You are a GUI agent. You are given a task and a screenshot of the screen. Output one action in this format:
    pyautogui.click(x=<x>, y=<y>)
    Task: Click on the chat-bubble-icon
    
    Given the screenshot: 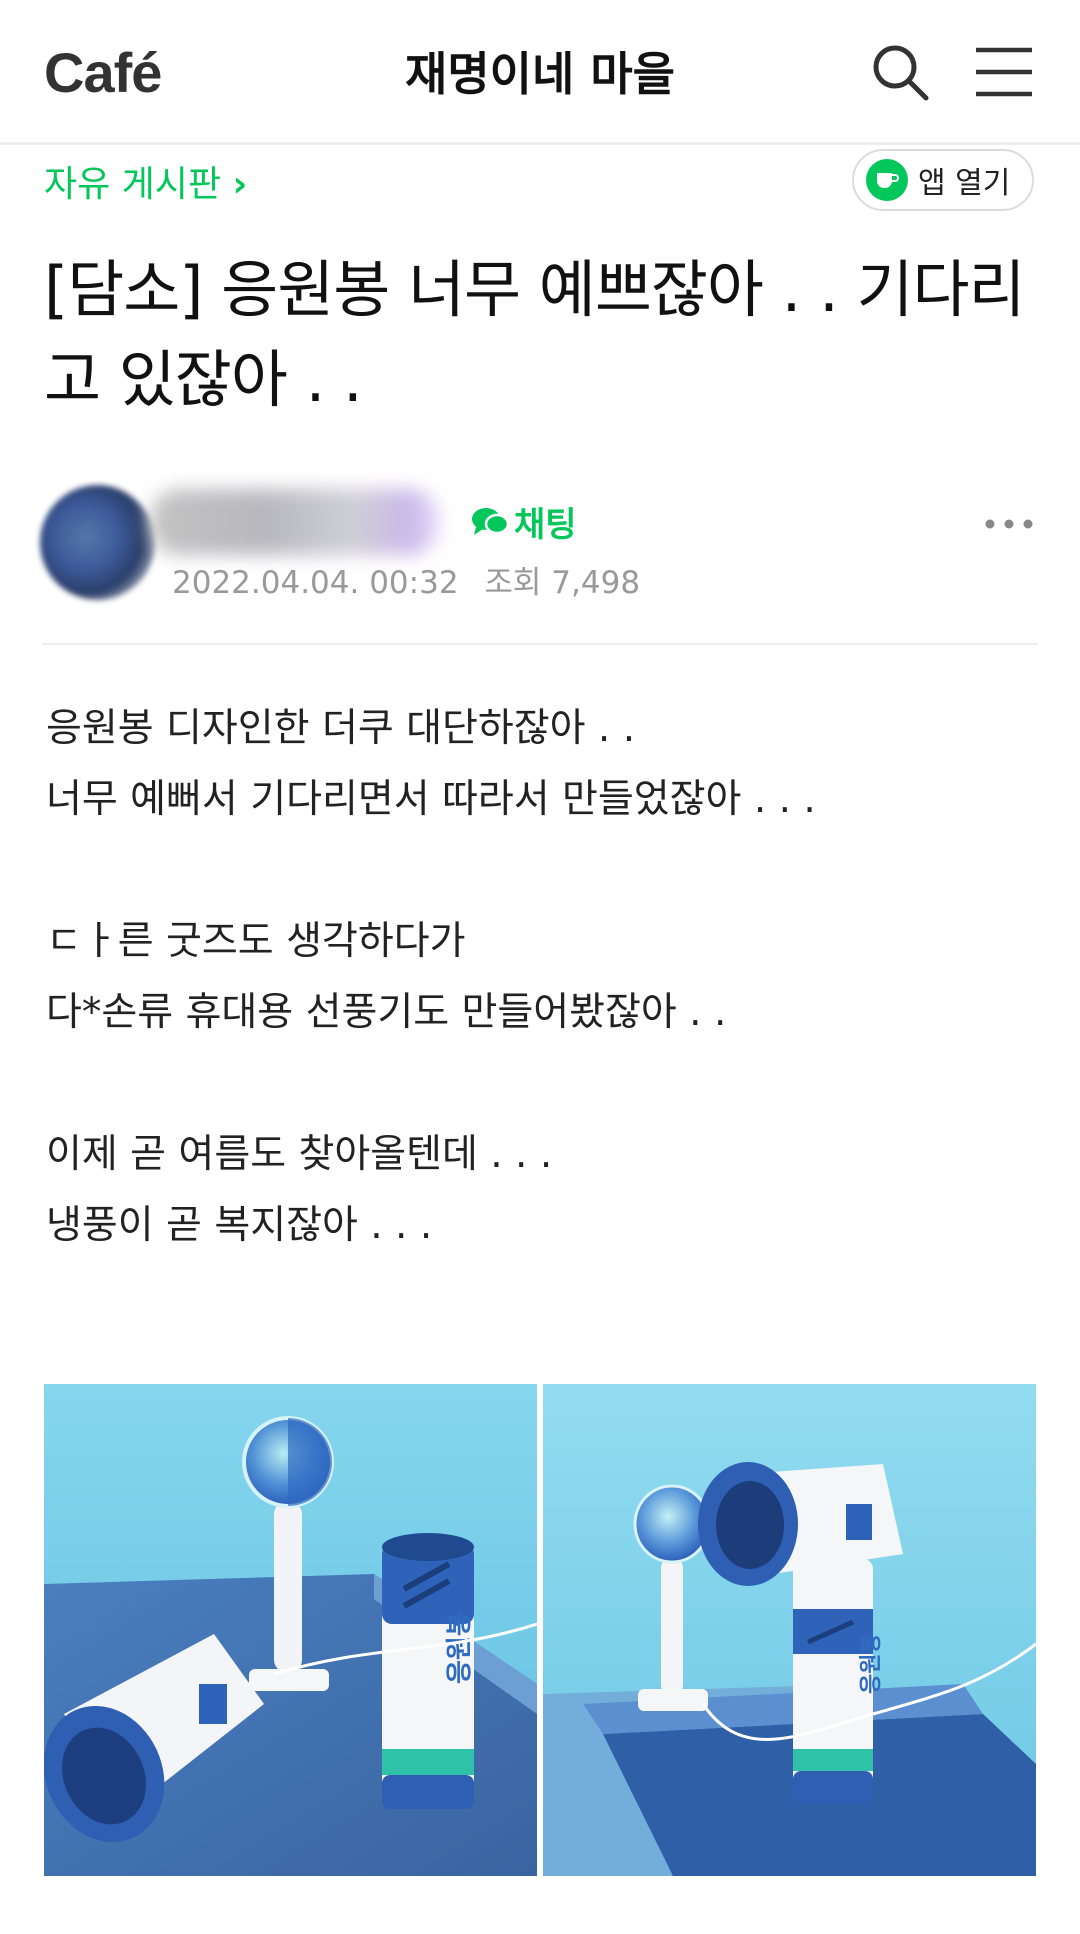 What is the action you would take?
    pyautogui.click(x=491, y=521)
    